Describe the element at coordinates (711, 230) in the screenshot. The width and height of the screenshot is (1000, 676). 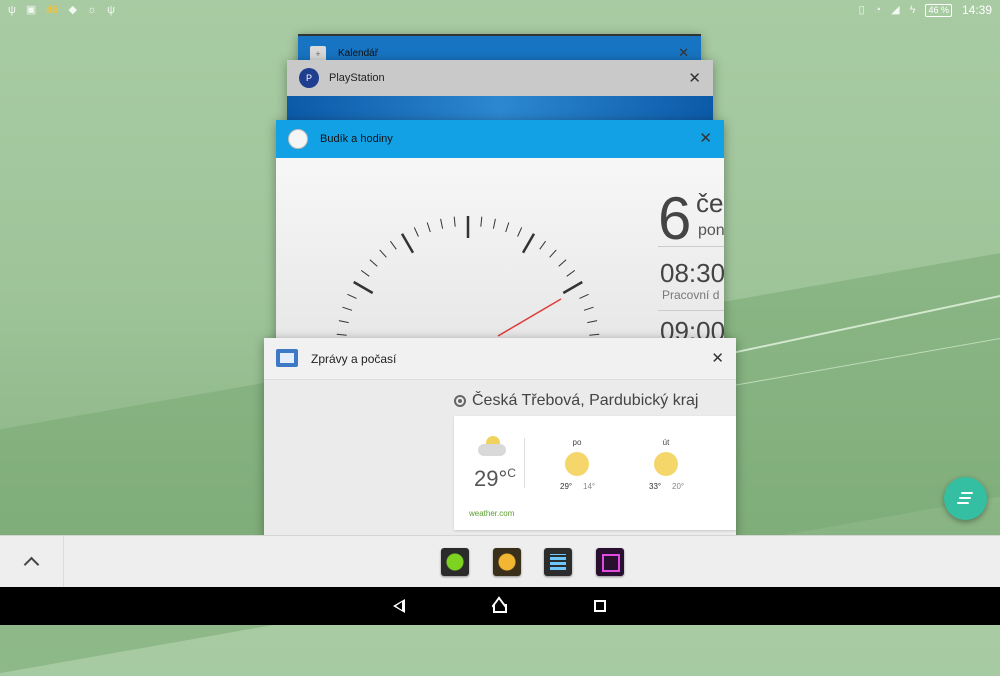
I see `date-weekday: pon` at that location.